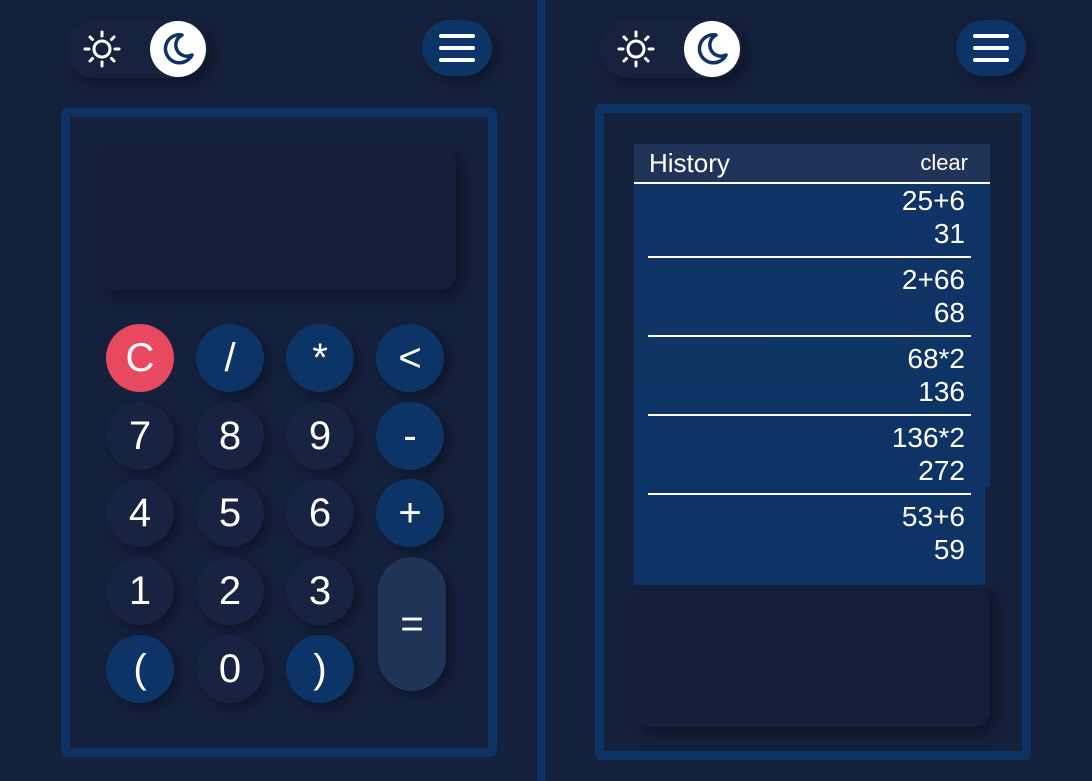 This screenshot has width=1092, height=781. I want to click on clear-history-button: clear, so click(944, 163).